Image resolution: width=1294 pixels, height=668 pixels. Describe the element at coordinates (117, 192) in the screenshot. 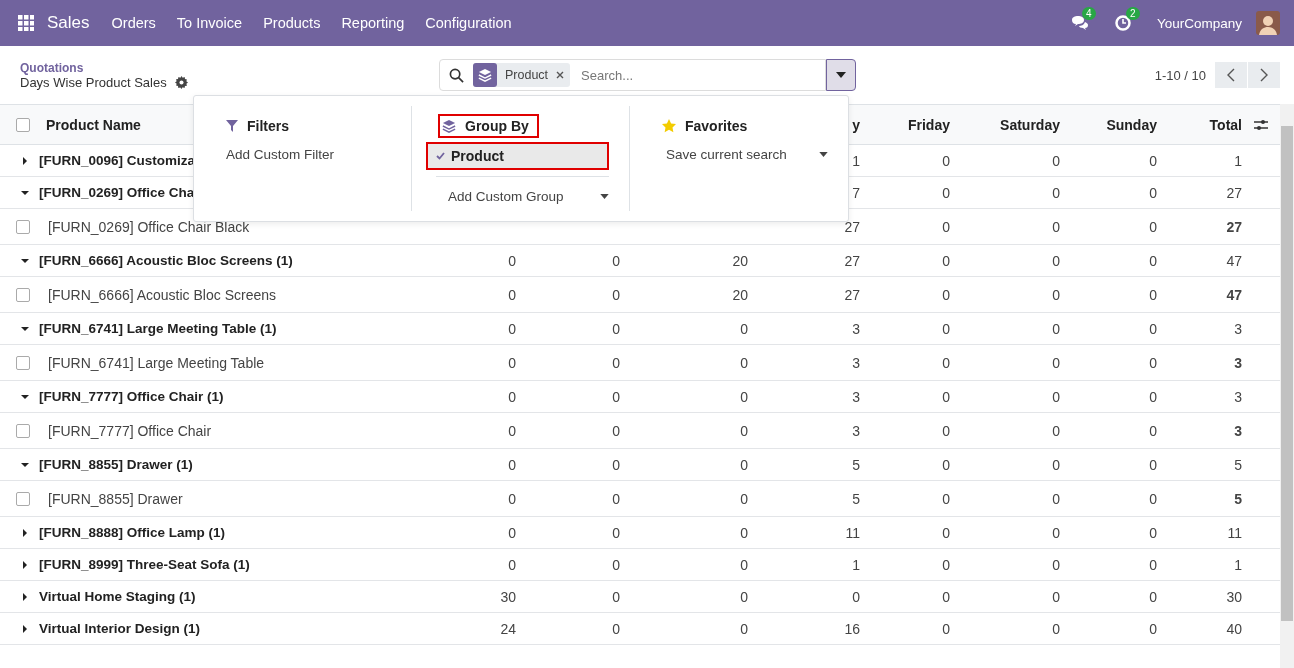

I see `group-name: [FURN_0269] Office Cha` at that location.